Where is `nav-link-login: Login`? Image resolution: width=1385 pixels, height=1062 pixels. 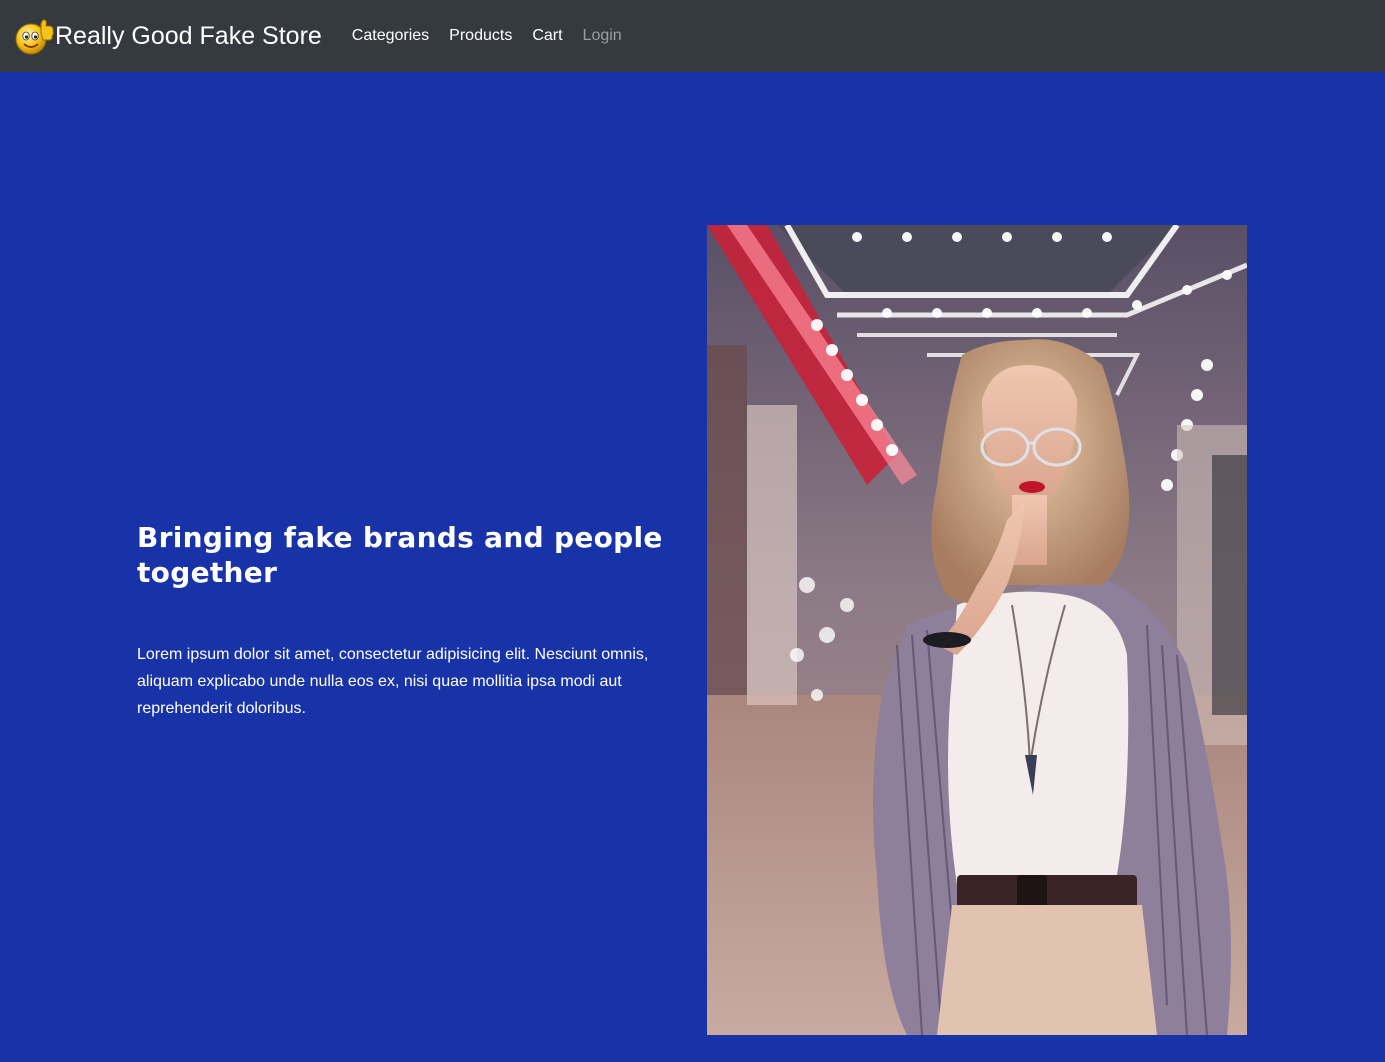
nav-link-login: Login is located at coordinates (602, 36).